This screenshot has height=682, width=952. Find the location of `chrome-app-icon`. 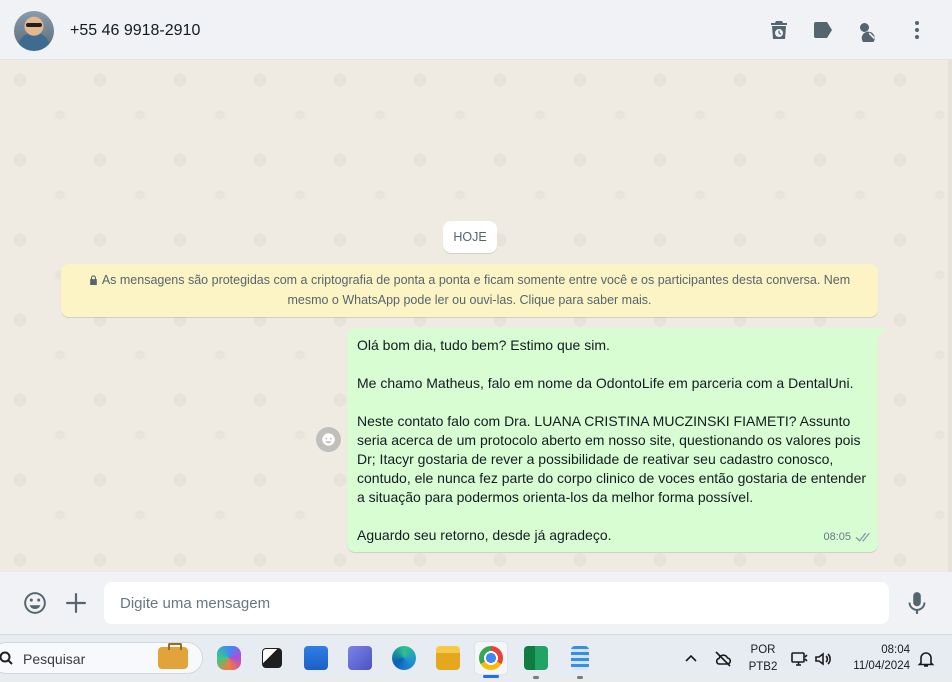

chrome-app-icon is located at coordinates (491, 659).